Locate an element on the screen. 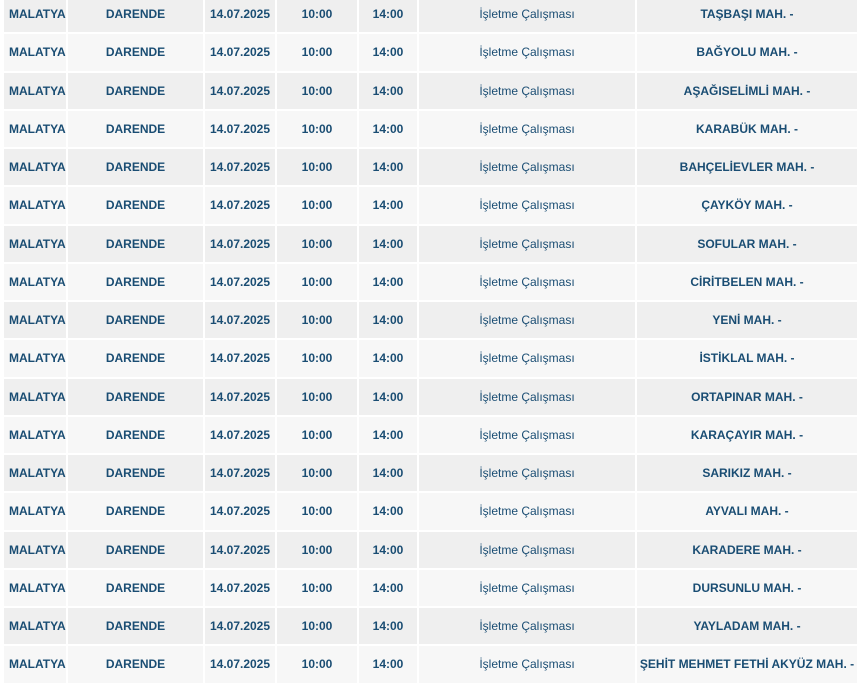 The width and height of the screenshot is (863, 686). neighborhood-cell: ORTAPINAR MAH. - is located at coordinates (748, 397).